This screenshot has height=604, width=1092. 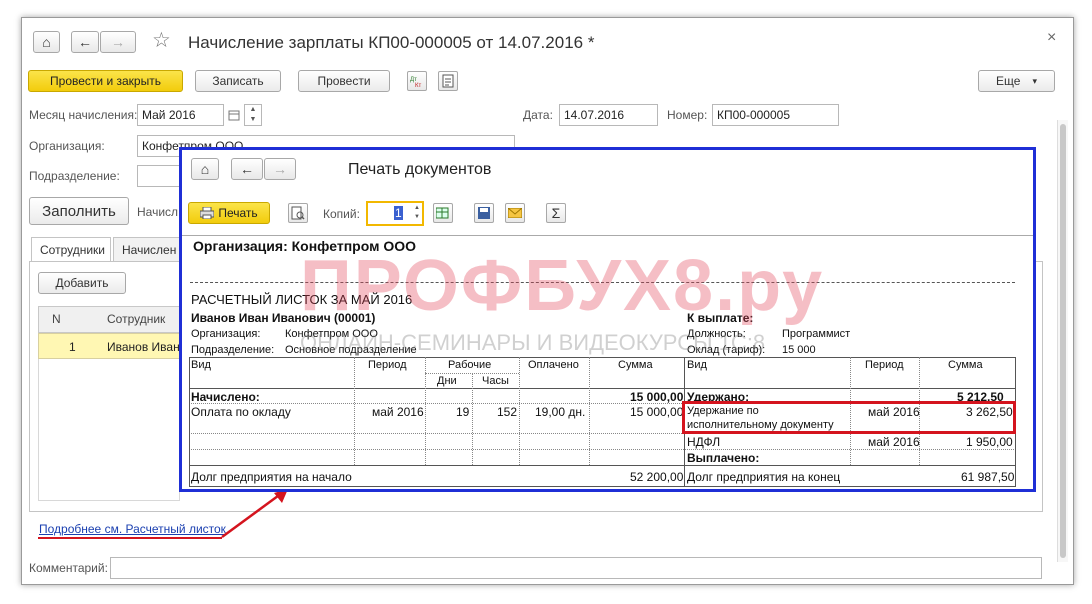 What do you see at coordinates (775, 115) in the screenshot?
I see `number-field: КП00-000005` at bounding box center [775, 115].